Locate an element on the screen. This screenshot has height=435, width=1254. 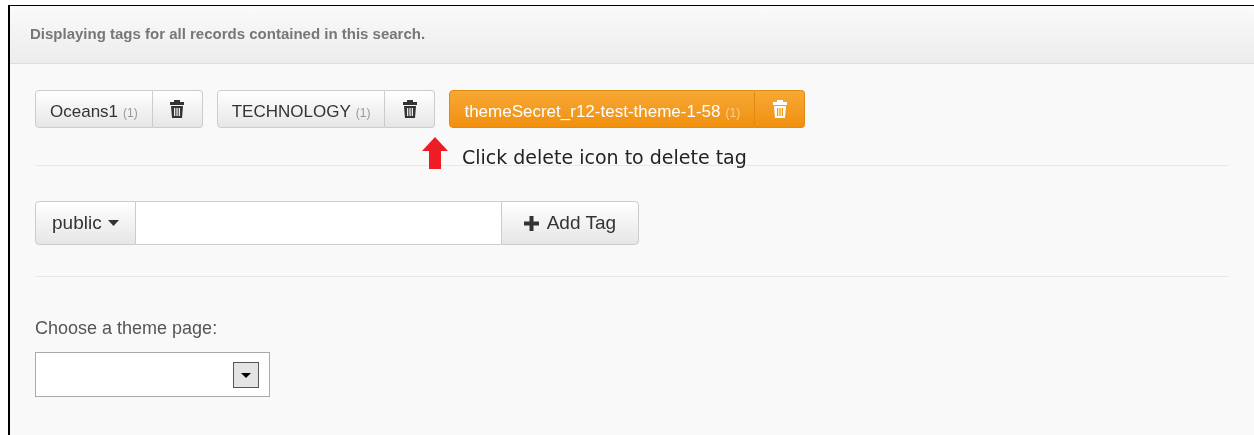
visibility-dropdown: public is located at coordinates (85, 223).